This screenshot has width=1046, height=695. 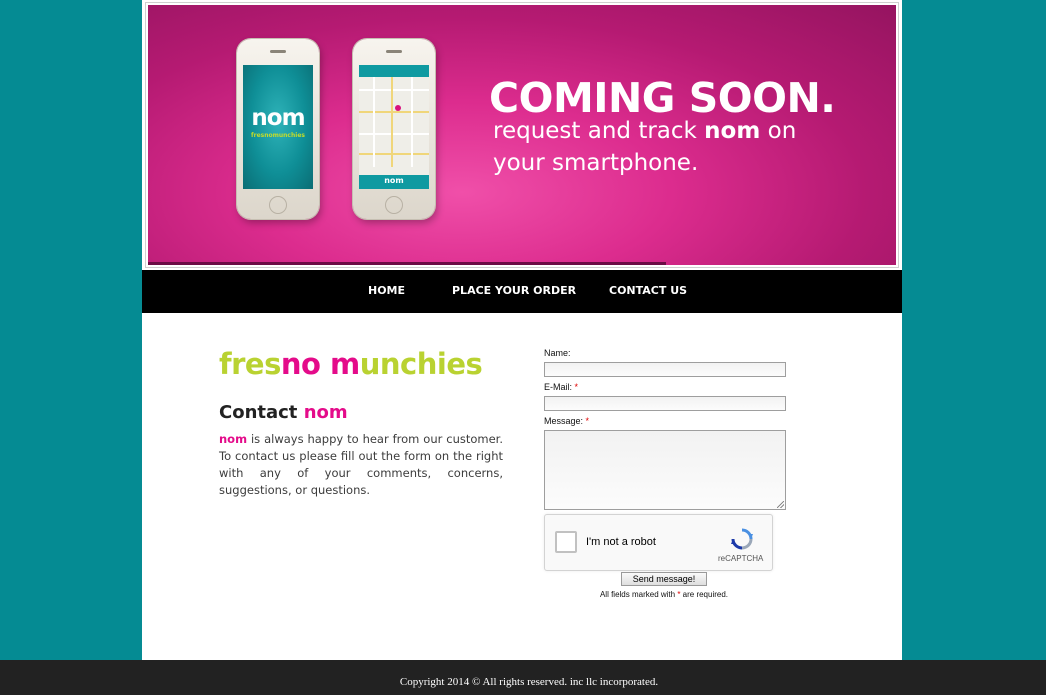 I want to click on map-footer-logo-text: nom, so click(x=394, y=180).